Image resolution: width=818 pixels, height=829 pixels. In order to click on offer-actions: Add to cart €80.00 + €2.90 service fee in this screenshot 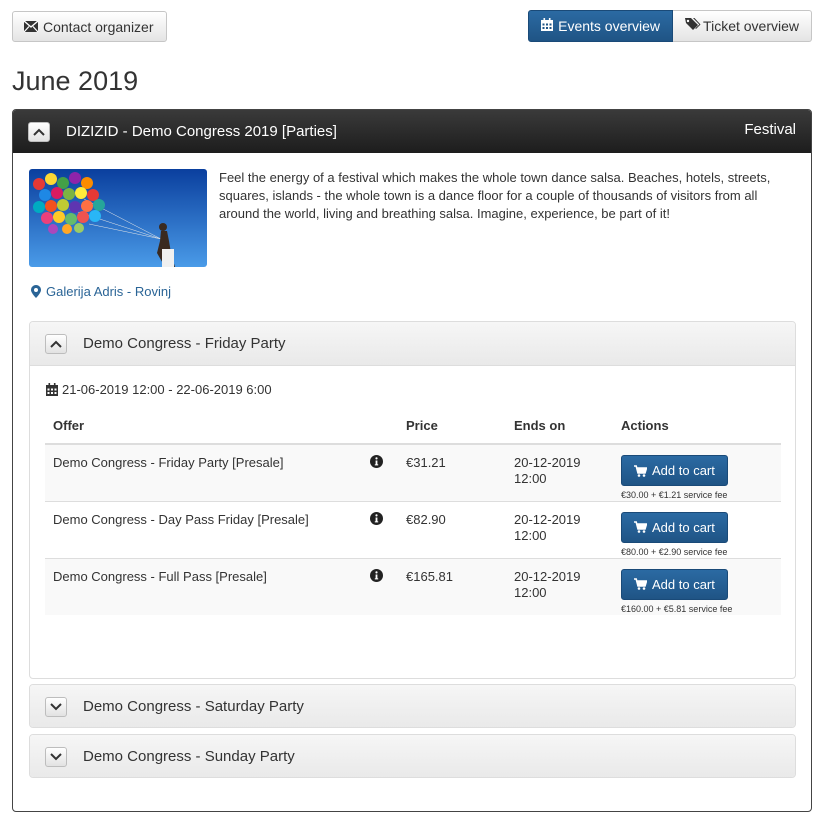, I will do `click(697, 529)`.